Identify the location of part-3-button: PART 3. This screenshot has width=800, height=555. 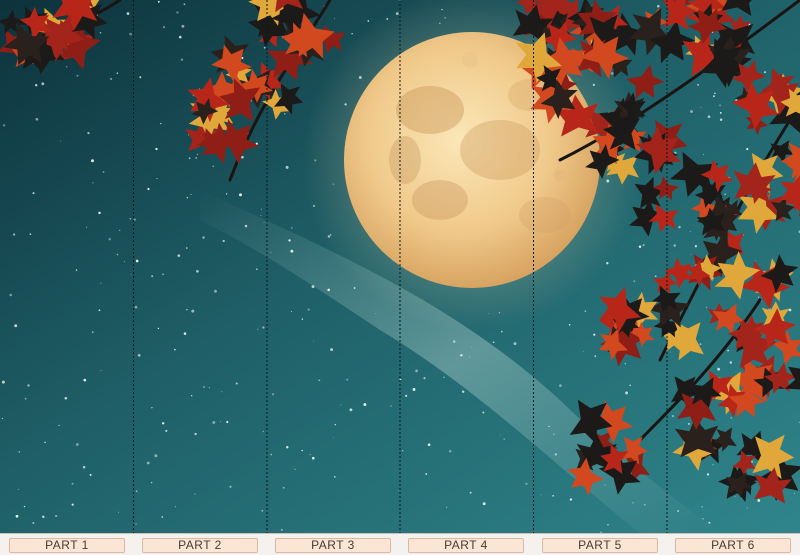
(333, 545).